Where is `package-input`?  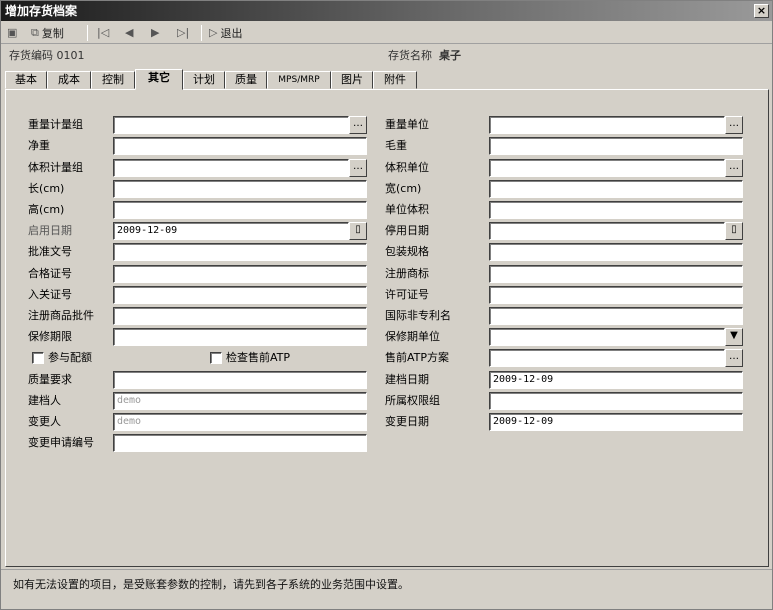
package-input is located at coordinates (616, 252).